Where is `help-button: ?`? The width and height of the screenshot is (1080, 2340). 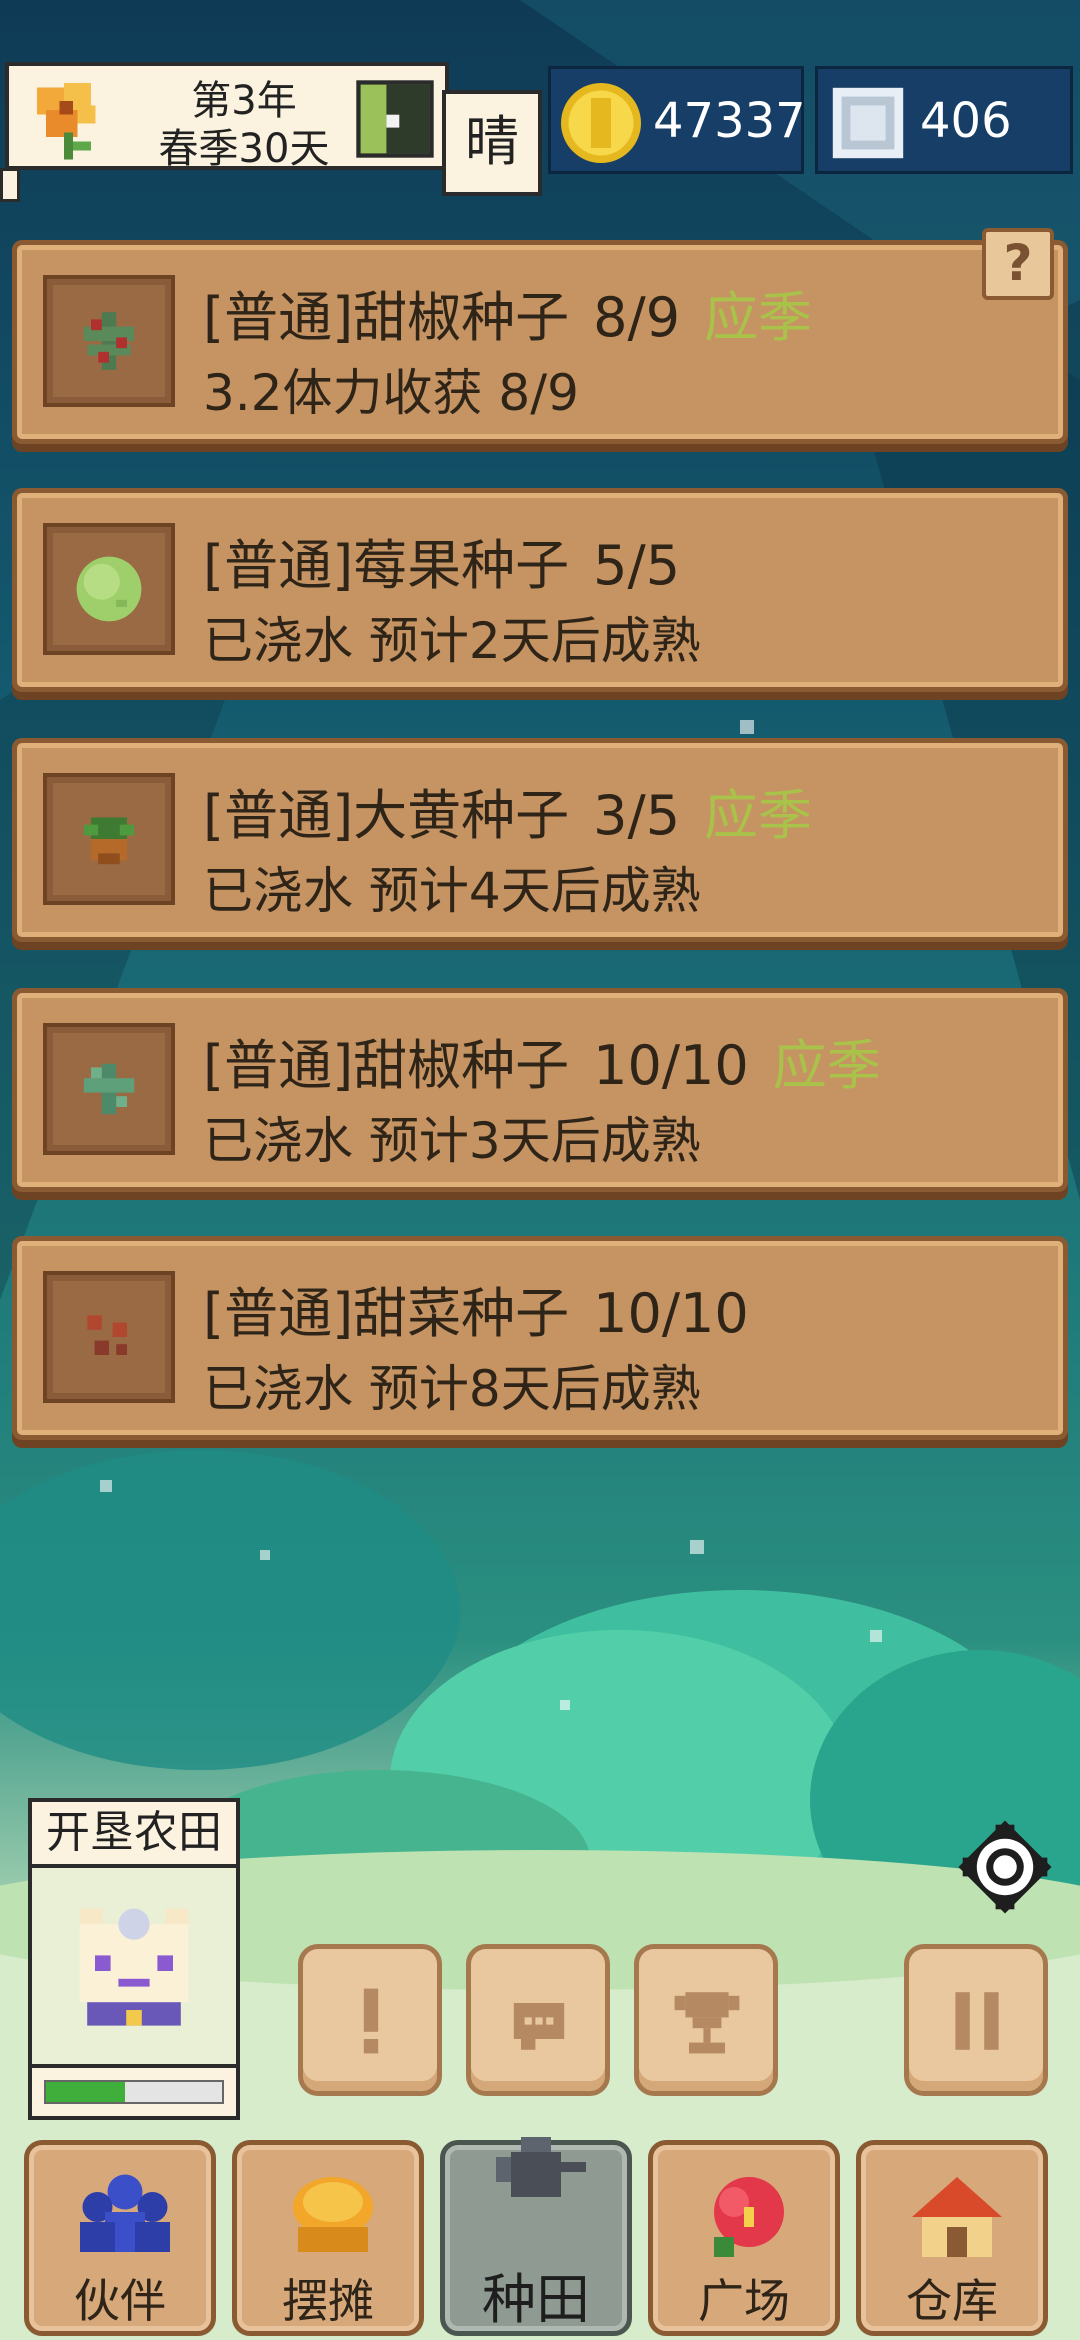 help-button: ? is located at coordinates (1018, 264).